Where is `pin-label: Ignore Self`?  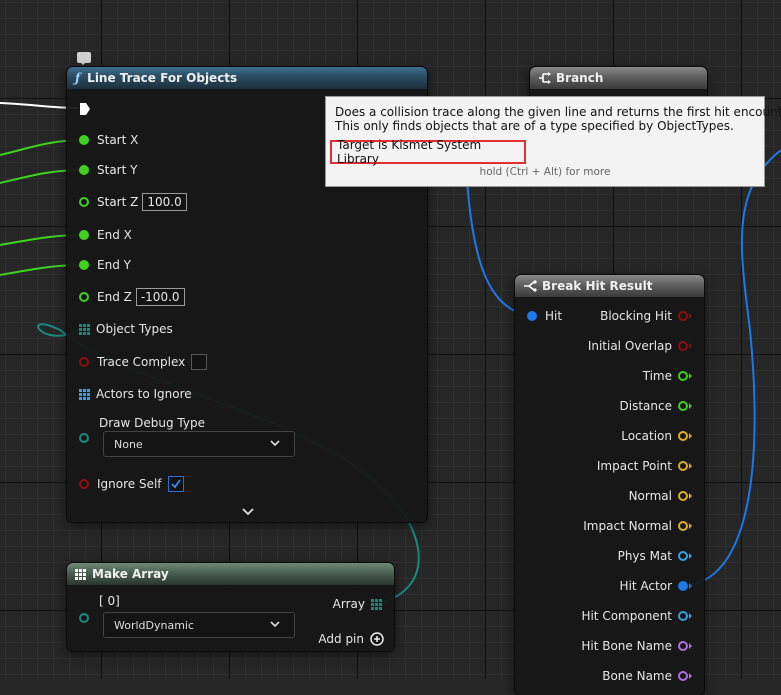
pin-label: Ignore Self is located at coordinates (129, 484).